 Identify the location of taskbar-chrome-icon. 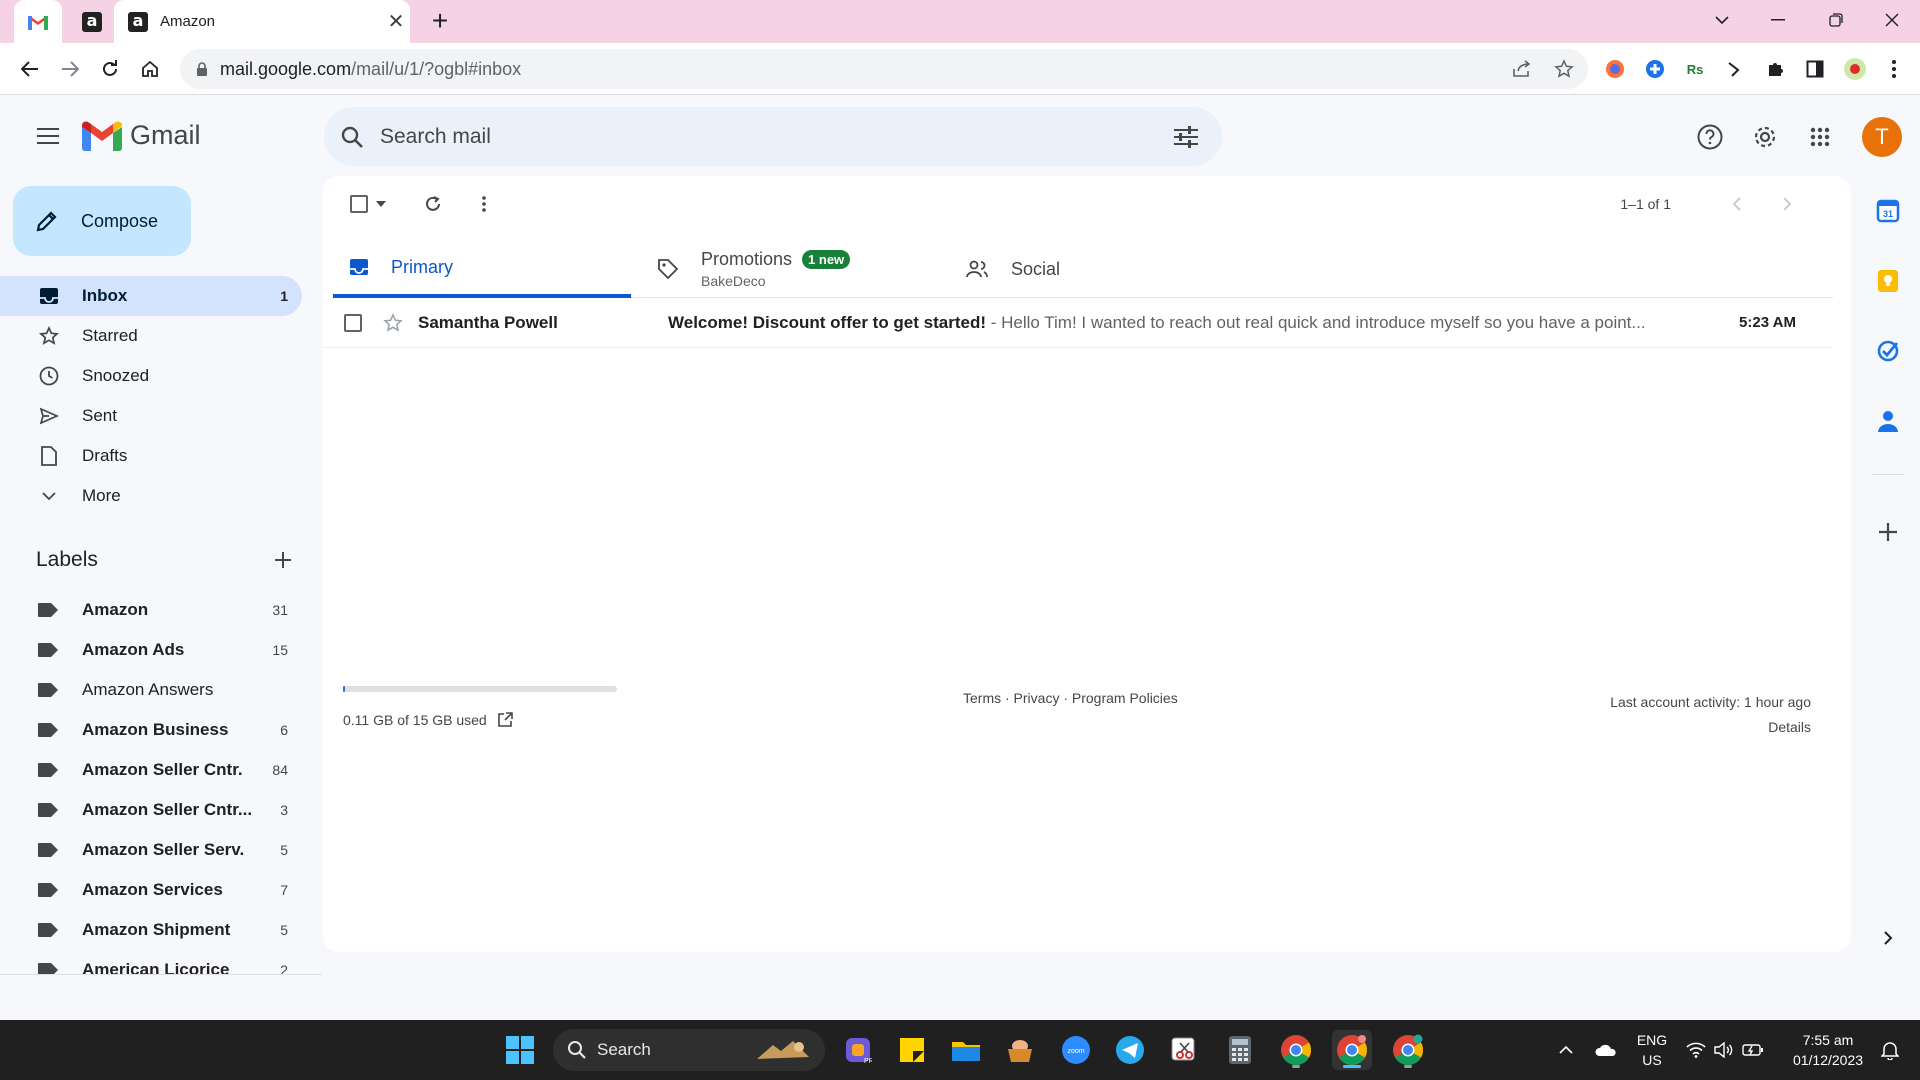
(1296, 1050).